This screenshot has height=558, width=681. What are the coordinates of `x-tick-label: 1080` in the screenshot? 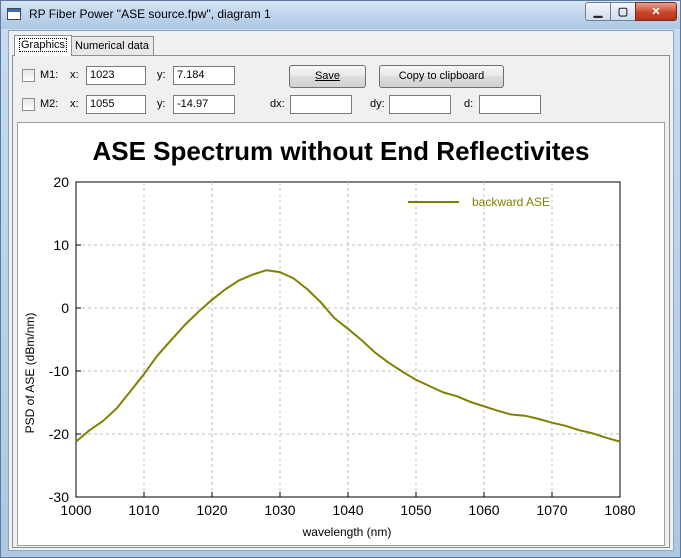 It's located at (619, 510).